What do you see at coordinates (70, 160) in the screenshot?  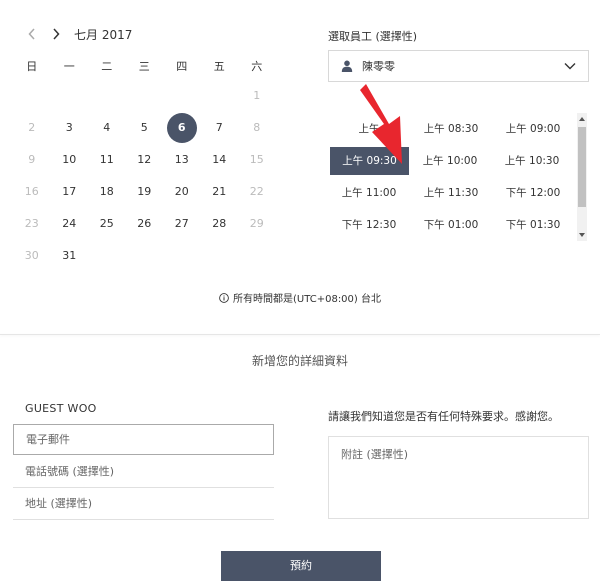 I see `calendar-day: 10` at bounding box center [70, 160].